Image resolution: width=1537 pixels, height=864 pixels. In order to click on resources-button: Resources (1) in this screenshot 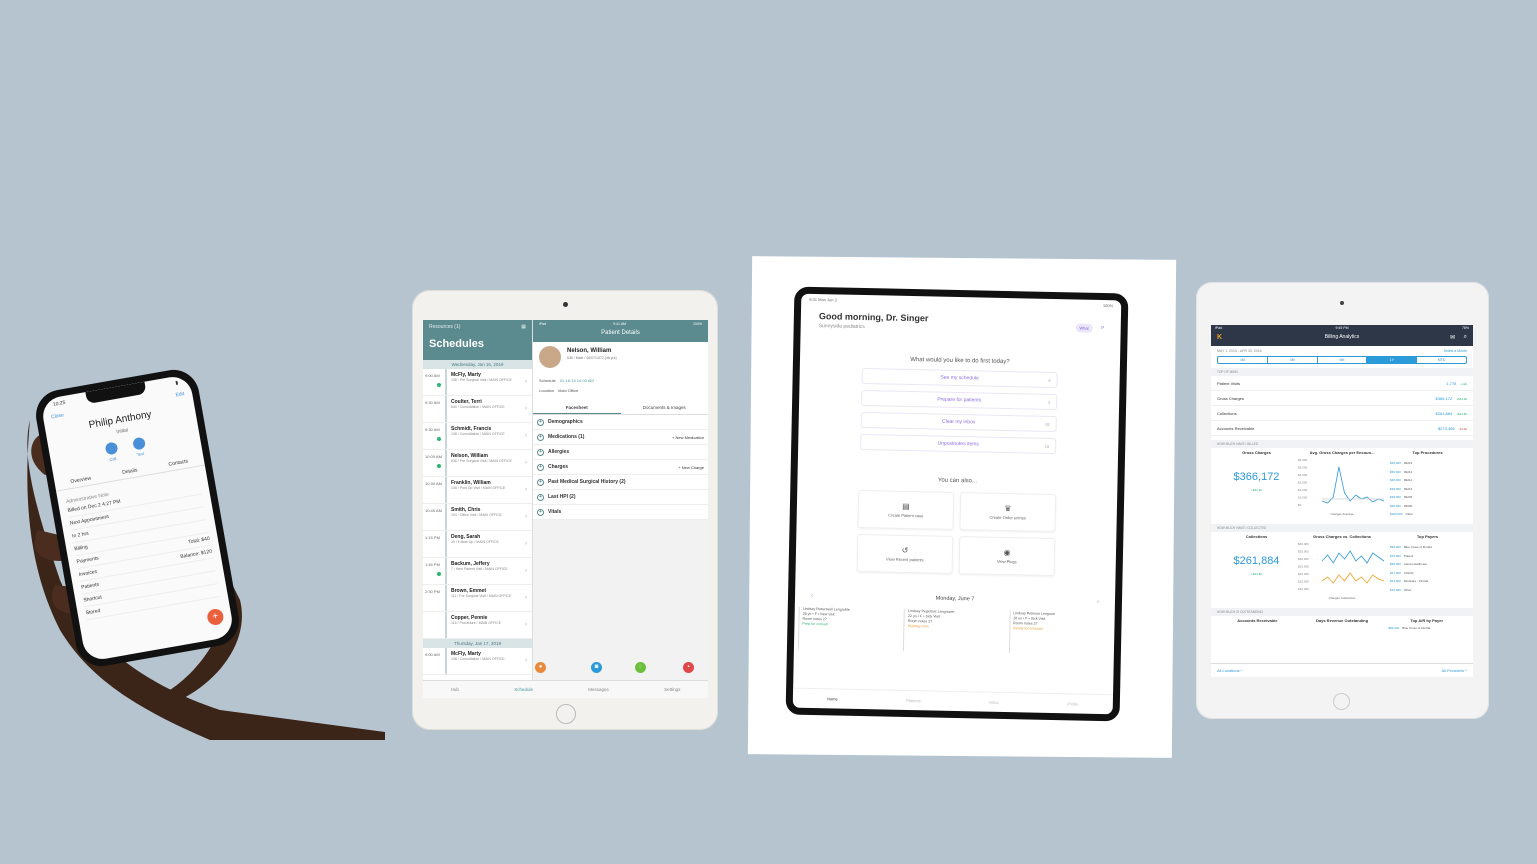, I will do `click(444, 327)`.